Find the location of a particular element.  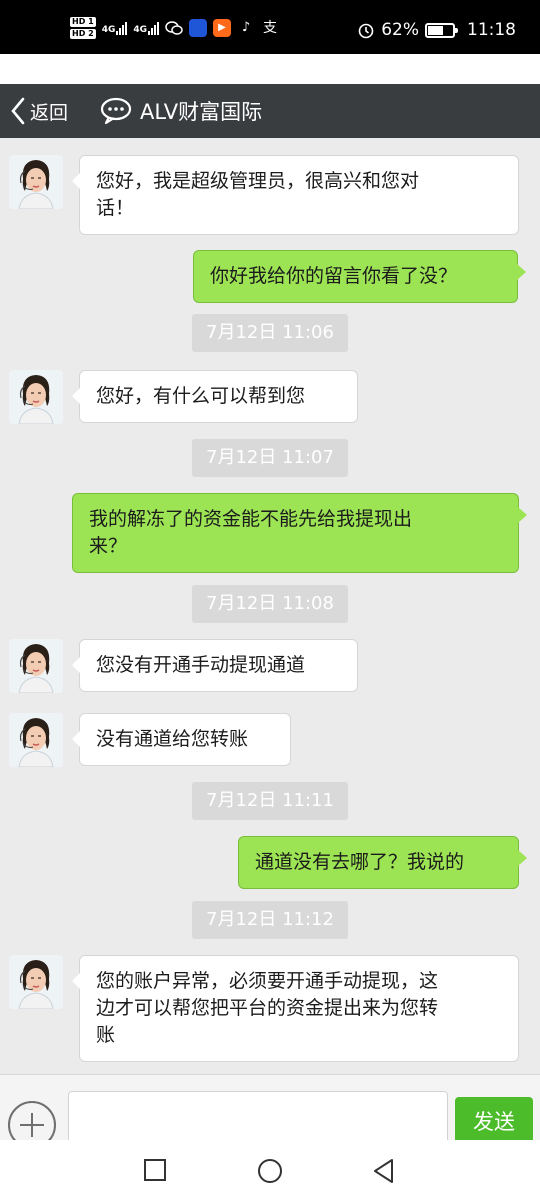

message-line: 我的解冻了的资金能不能先给我提现出 is located at coordinates (251, 519).